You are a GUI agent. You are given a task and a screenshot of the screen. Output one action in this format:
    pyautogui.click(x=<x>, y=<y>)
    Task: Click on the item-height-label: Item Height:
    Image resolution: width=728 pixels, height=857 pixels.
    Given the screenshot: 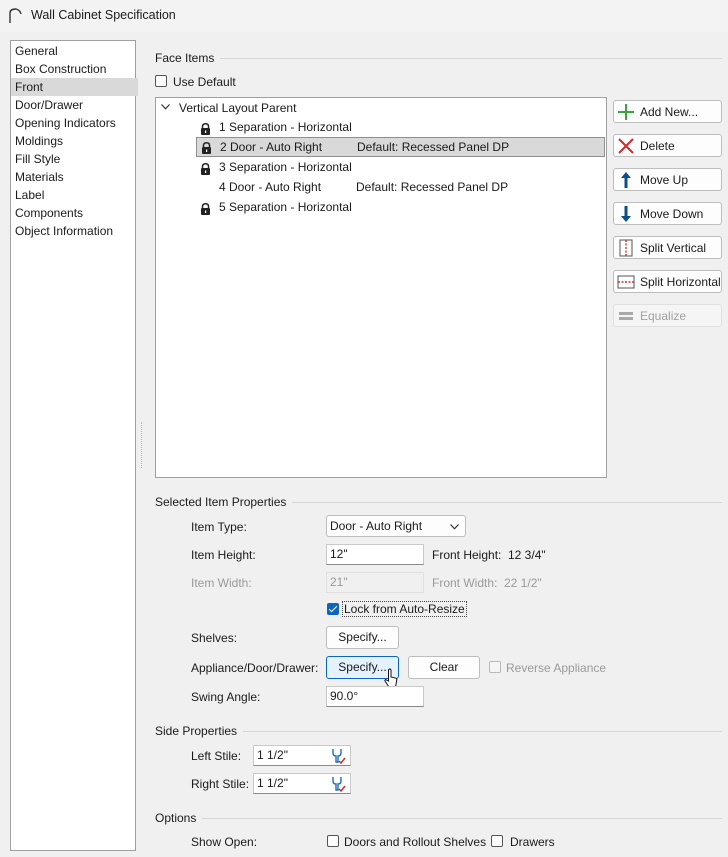 What is the action you would take?
    pyautogui.click(x=223, y=555)
    